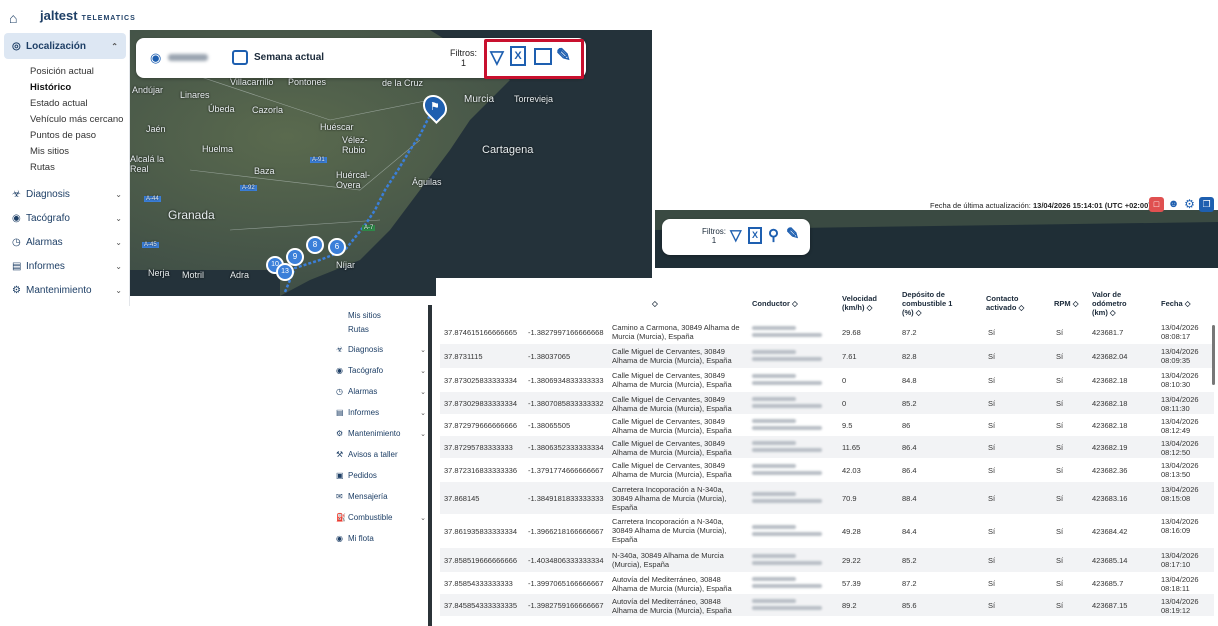  What do you see at coordinates (934, 303) in the screenshot?
I see `column-header-deposito: Depósito de combustible 1 (%) ◇` at bounding box center [934, 303].